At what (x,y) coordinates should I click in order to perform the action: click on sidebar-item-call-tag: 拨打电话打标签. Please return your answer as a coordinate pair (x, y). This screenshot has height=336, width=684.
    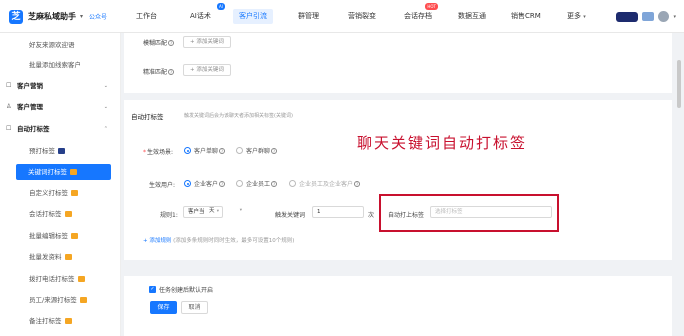
    Looking at the image, I should click on (60, 279).